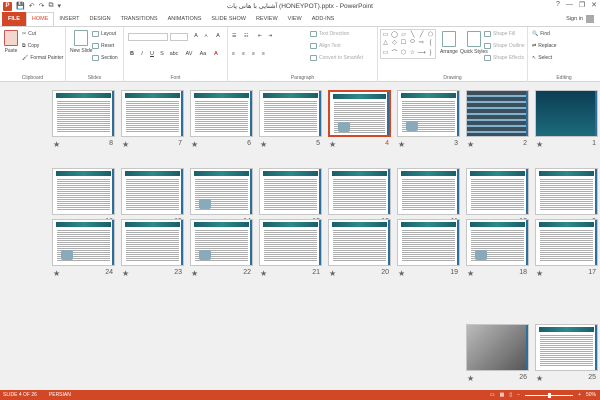 This screenshot has height=400, width=600. What do you see at coordinates (132, 54) in the screenshot?
I see `bold-button: B` at bounding box center [132, 54].